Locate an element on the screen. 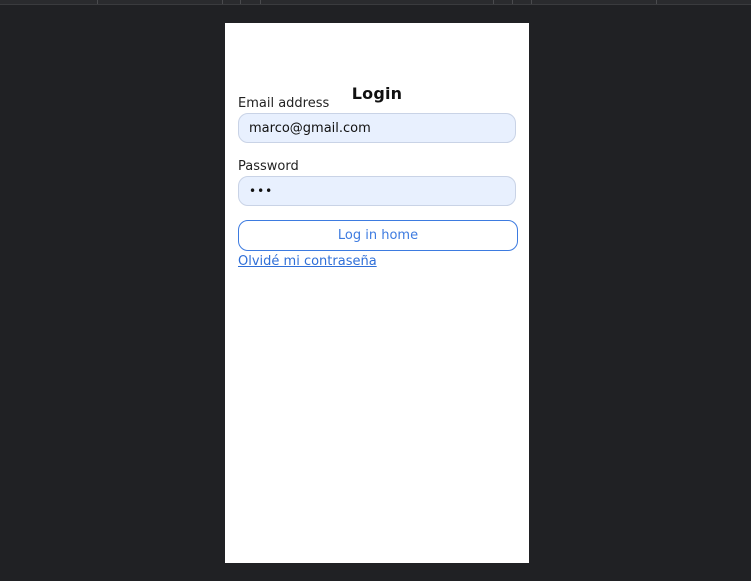  email-label: Email address is located at coordinates (284, 103).